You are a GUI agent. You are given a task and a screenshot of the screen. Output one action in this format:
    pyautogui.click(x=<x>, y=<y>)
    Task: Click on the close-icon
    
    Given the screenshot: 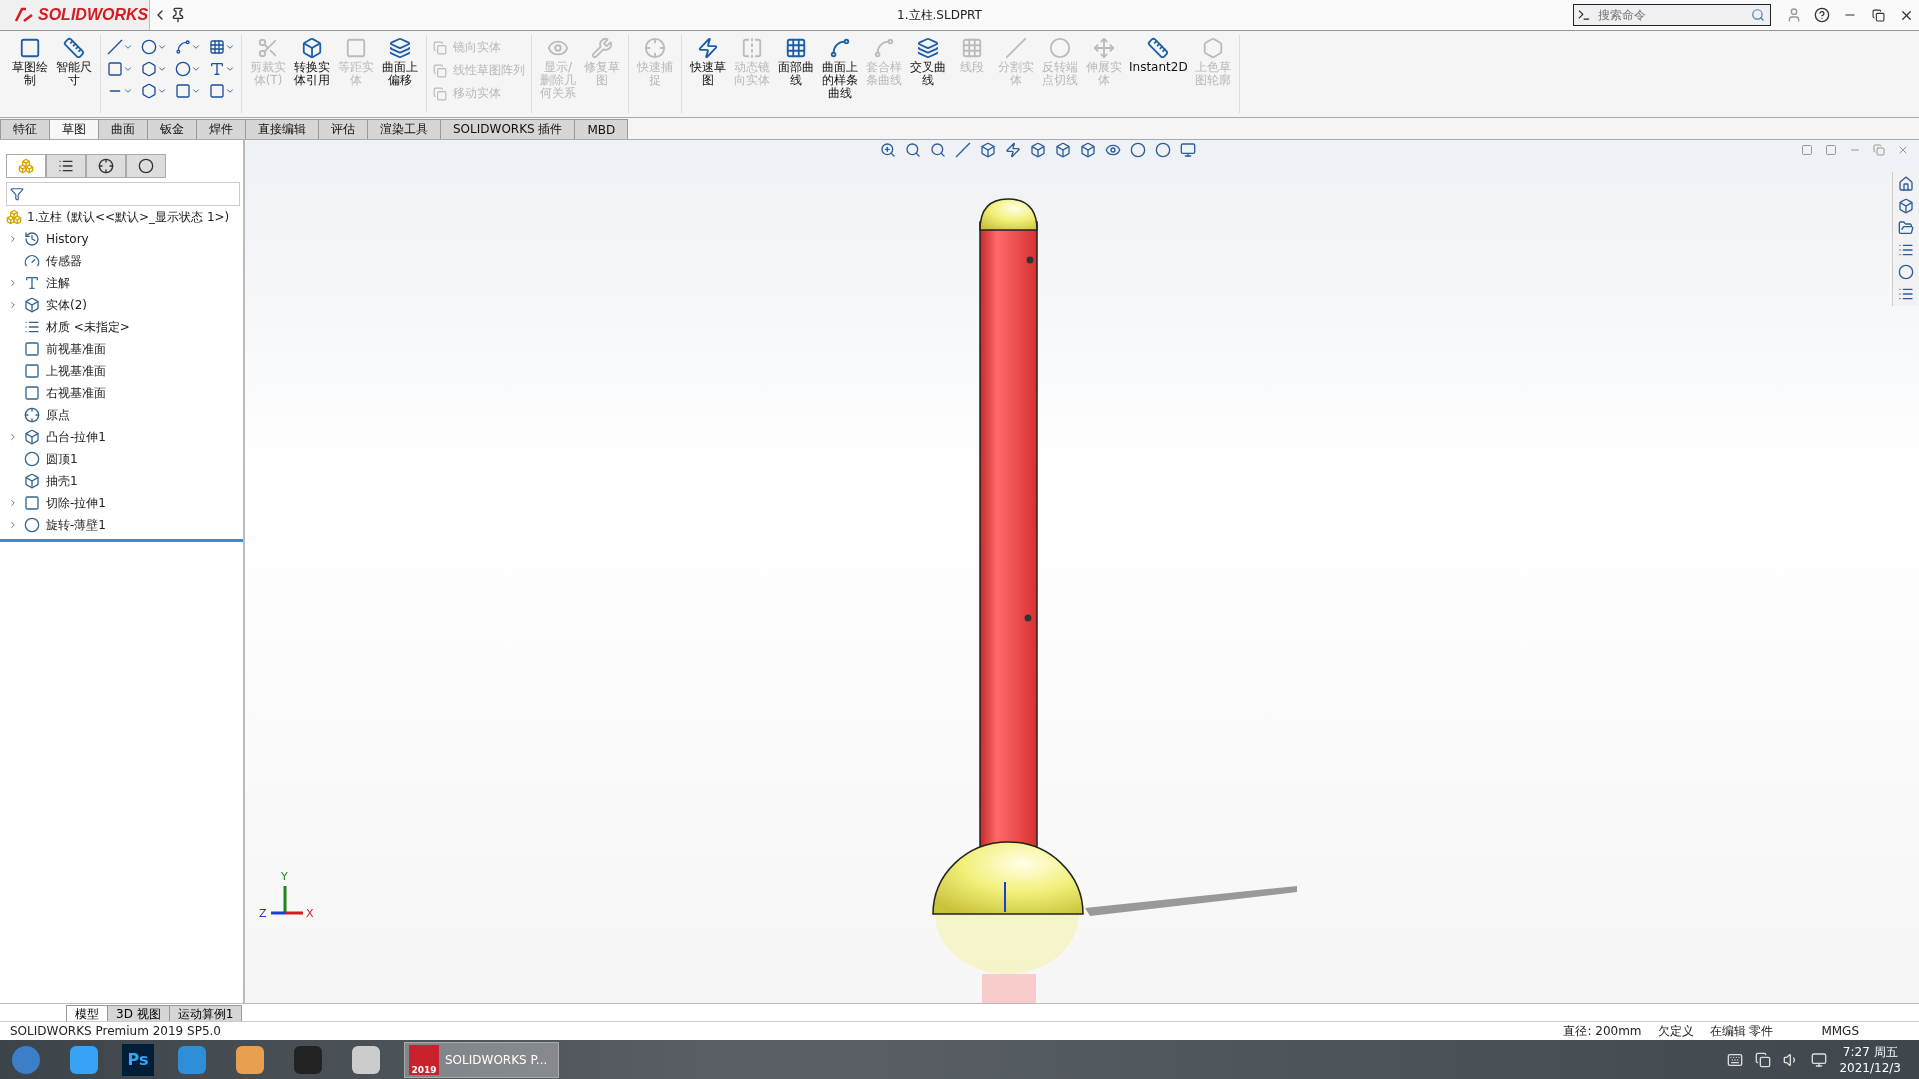 What is the action you would take?
    pyautogui.click(x=1903, y=150)
    